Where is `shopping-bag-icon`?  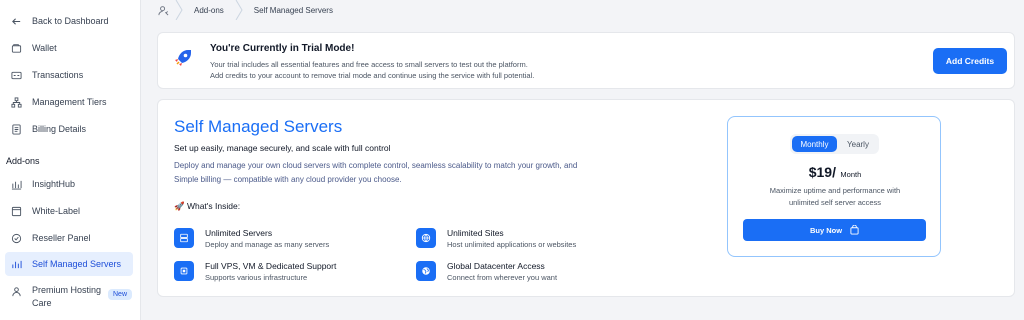
shopping-bag-icon is located at coordinates (854, 230).